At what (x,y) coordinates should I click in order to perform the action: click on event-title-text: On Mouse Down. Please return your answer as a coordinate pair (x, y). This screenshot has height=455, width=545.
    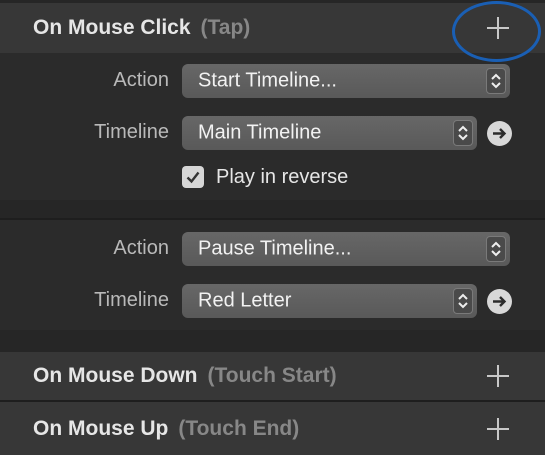
    Looking at the image, I should click on (115, 375).